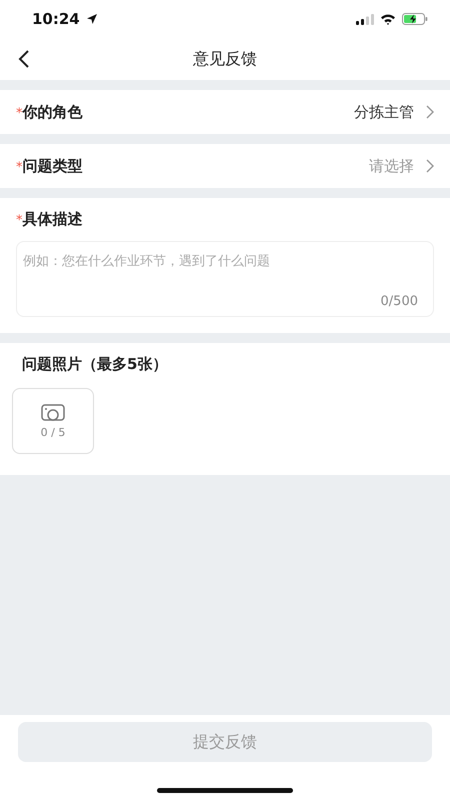  I want to click on page-title: 意见反馈, so click(225, 59).